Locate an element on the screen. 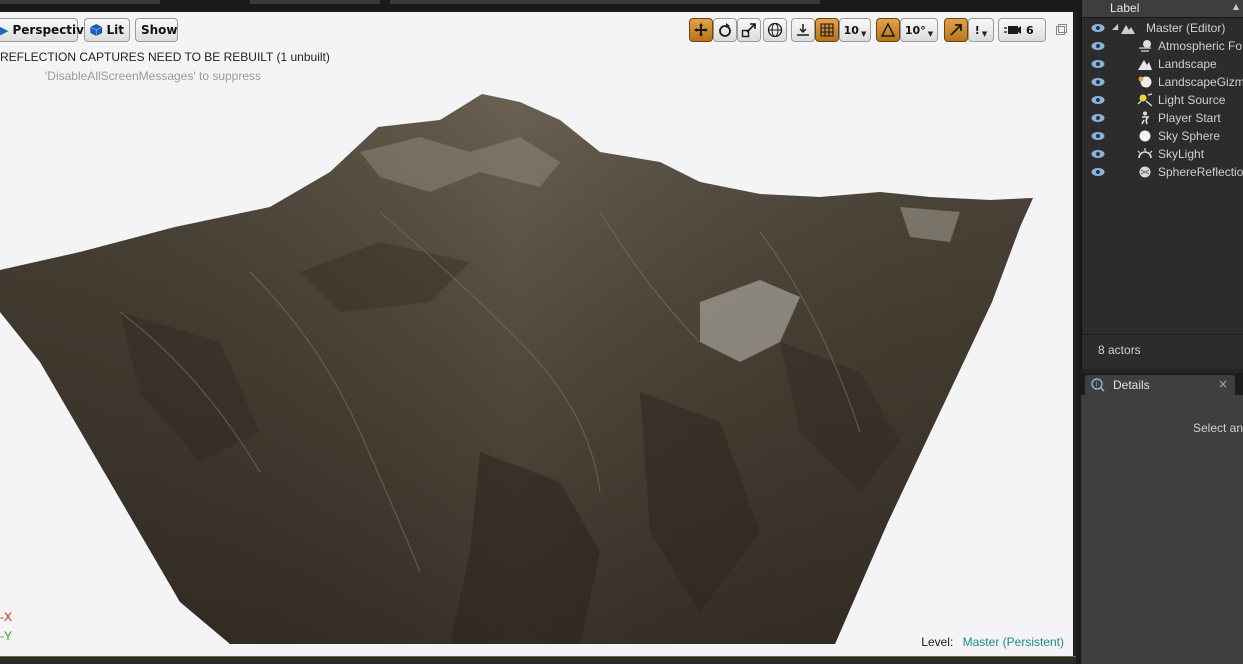 The width and height of the screenshot is (1243, 664). fog-icon is located at coordinates (1145, 46).